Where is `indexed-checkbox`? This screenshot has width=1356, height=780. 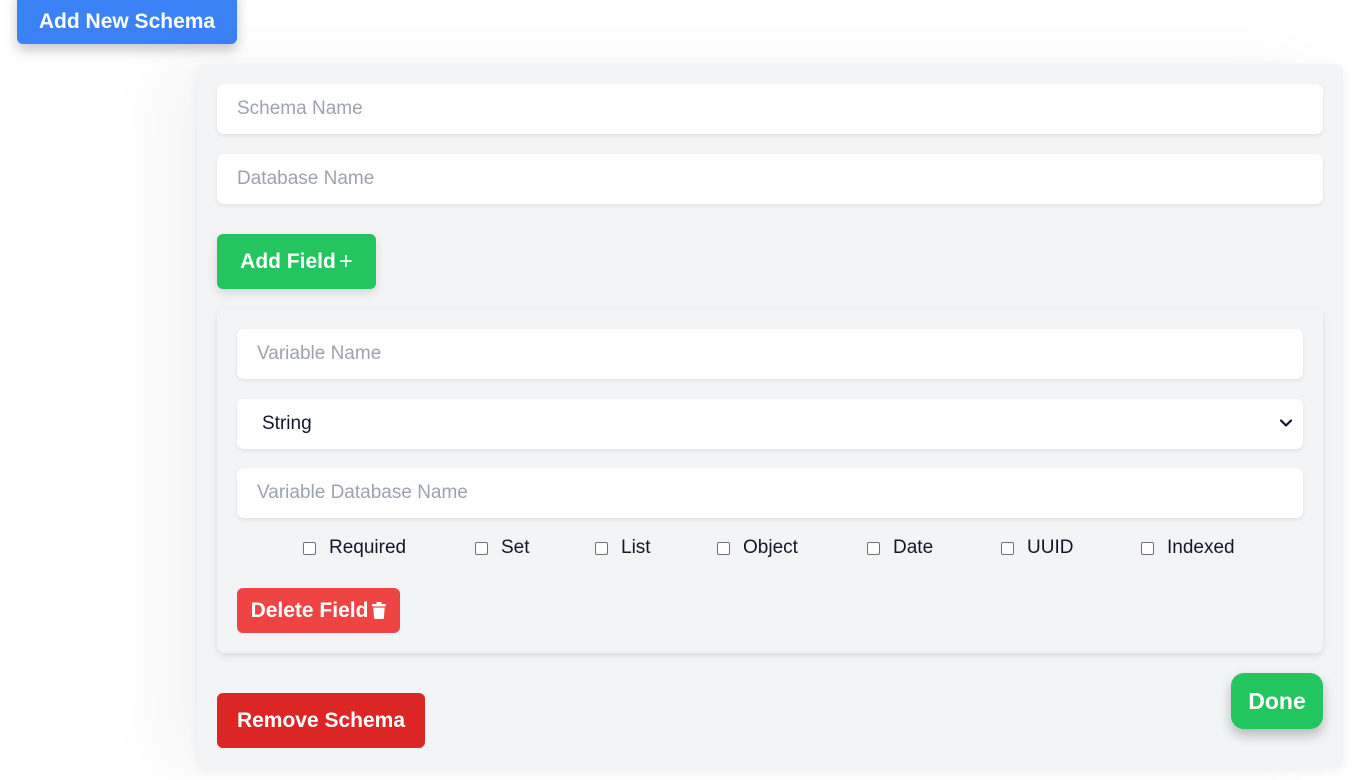 indexed-checkbox is located at coordinates (1147, 548).